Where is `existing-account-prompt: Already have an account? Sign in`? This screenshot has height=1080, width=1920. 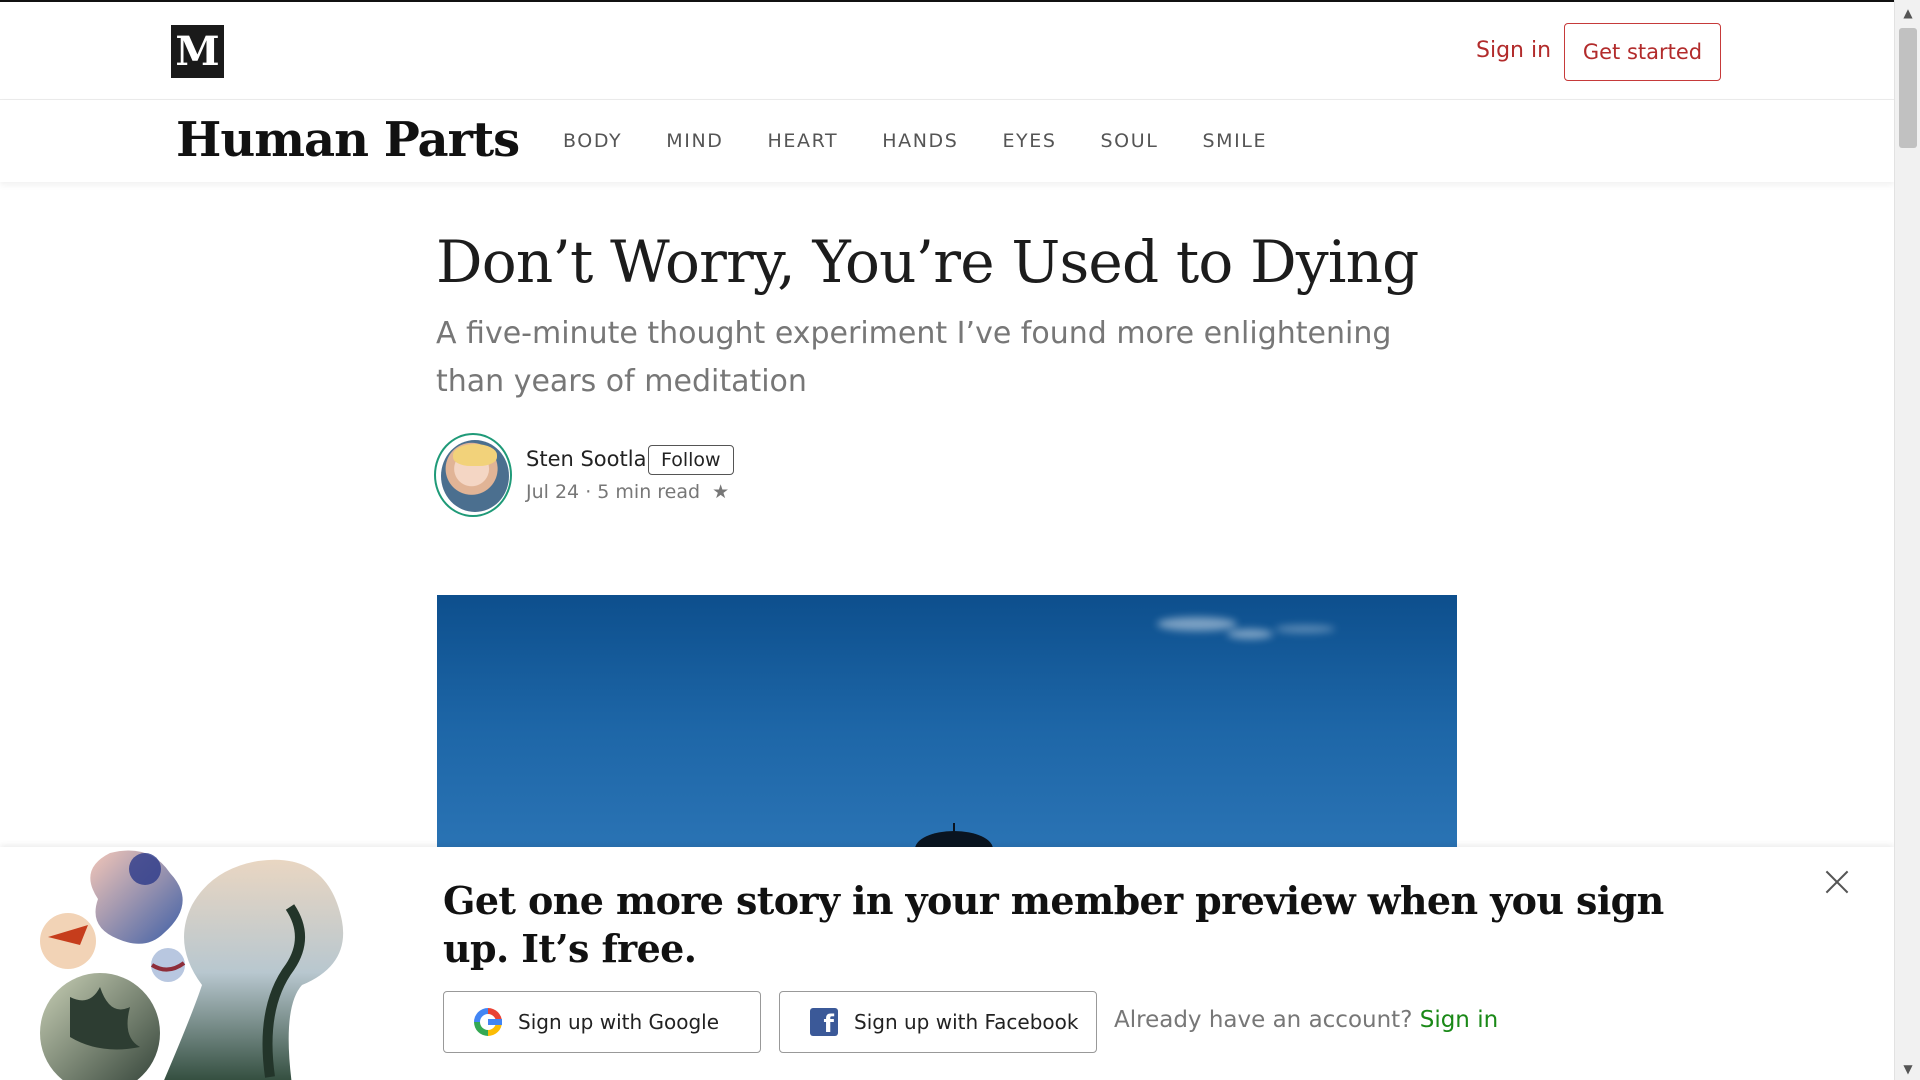 existing-account-prompt: Already have an account? Sign in is located at coordinates (1306, 1020).